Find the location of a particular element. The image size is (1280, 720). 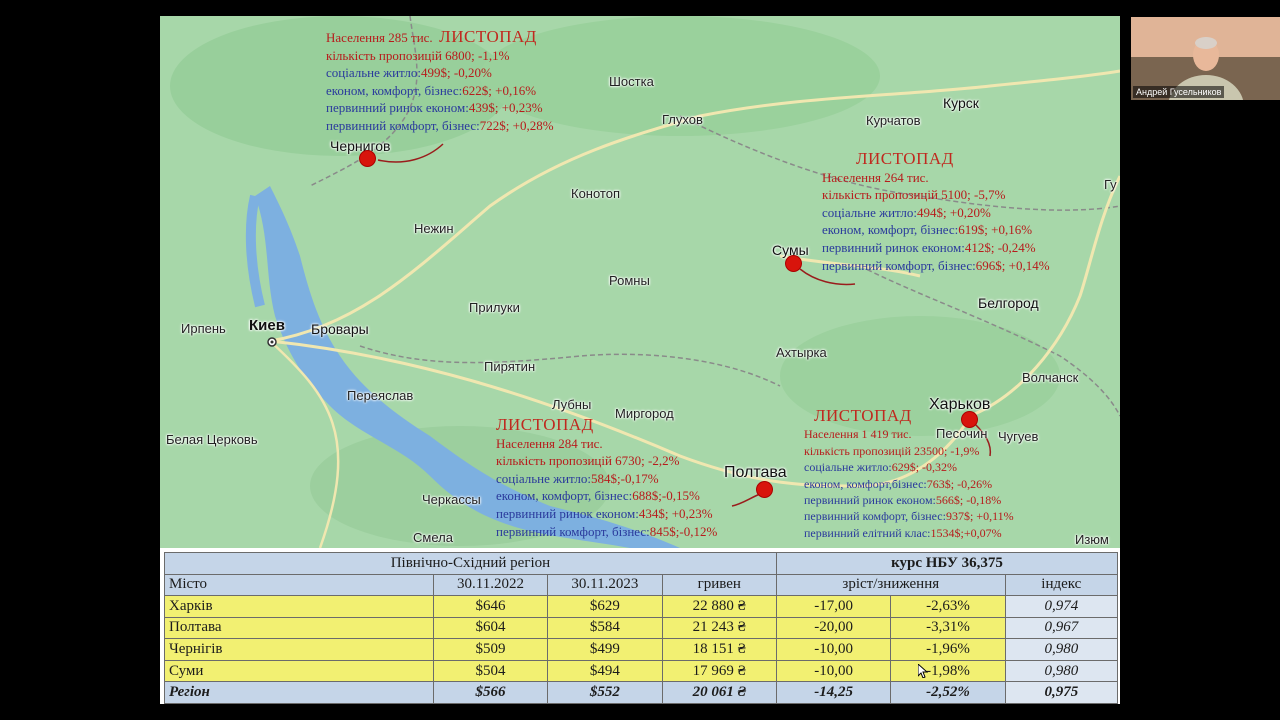

city-label-piryatin: Пирятин is located at coordinates (510, 366).